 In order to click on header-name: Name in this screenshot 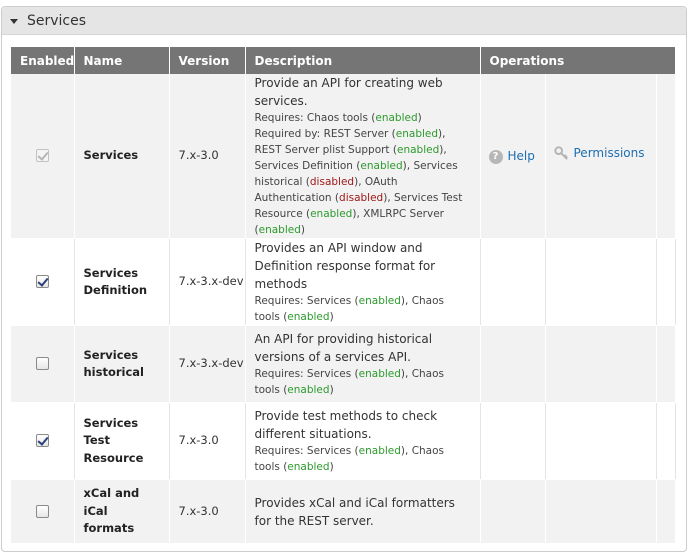, I will do `click(122, 60)`.